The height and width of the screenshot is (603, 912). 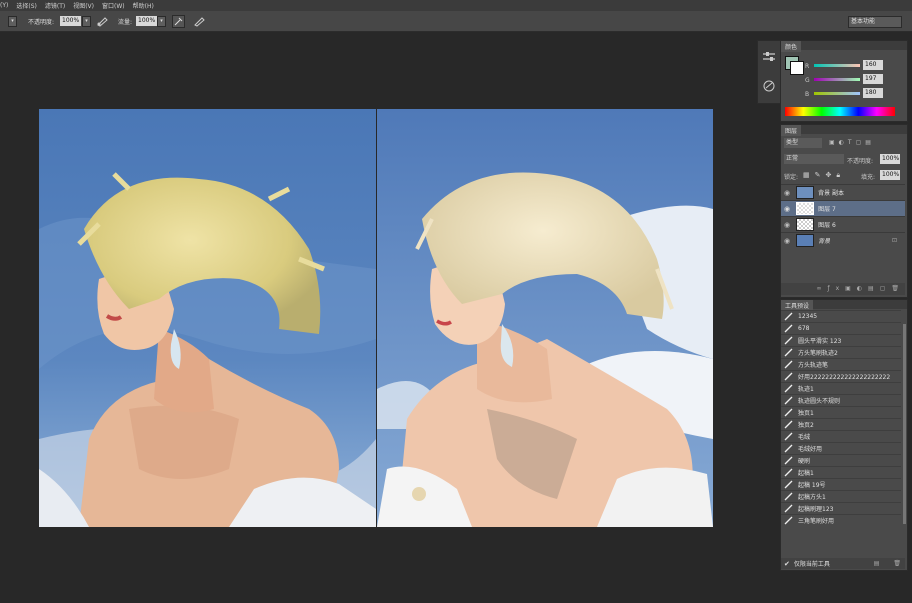 What do you see at coordinates (86, 21) in the screenshot?
I see `opacity-dropdown-arrow: ▾` at bounding box center [86, 21].